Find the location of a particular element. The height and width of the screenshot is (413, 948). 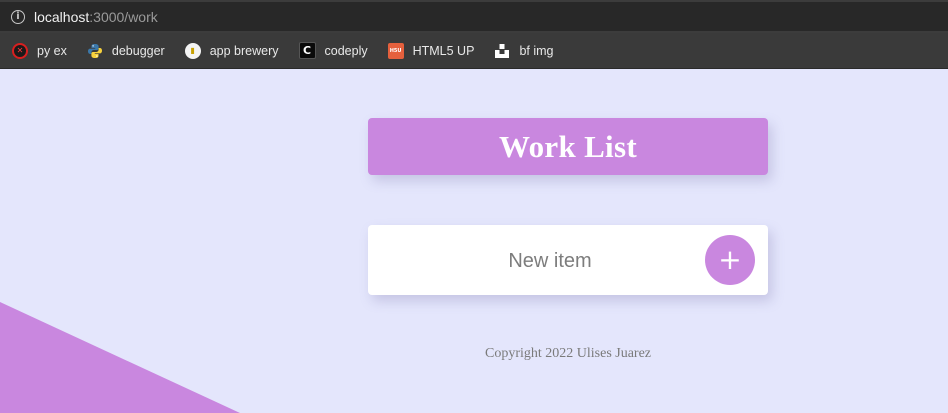

url-text: localhost:3000/work is located at coordinates (96, 17).